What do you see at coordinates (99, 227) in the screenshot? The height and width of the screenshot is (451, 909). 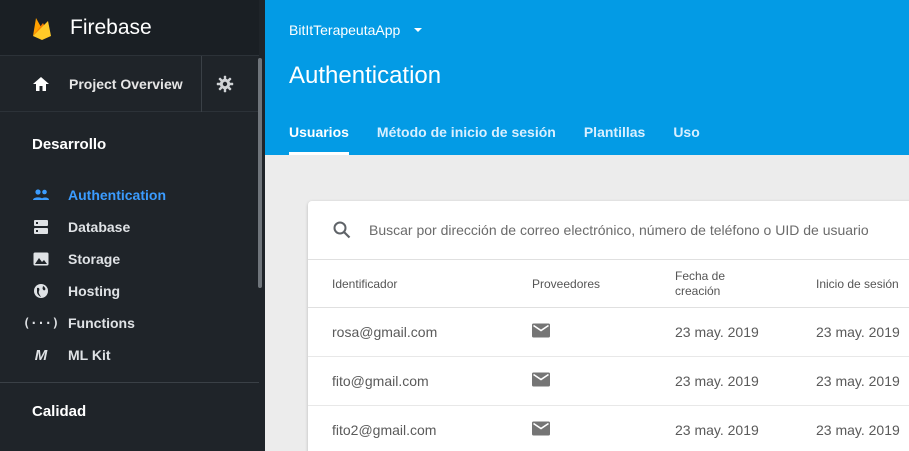 I see `sidebar-item-label: Database` at bounding box center [99, 227].